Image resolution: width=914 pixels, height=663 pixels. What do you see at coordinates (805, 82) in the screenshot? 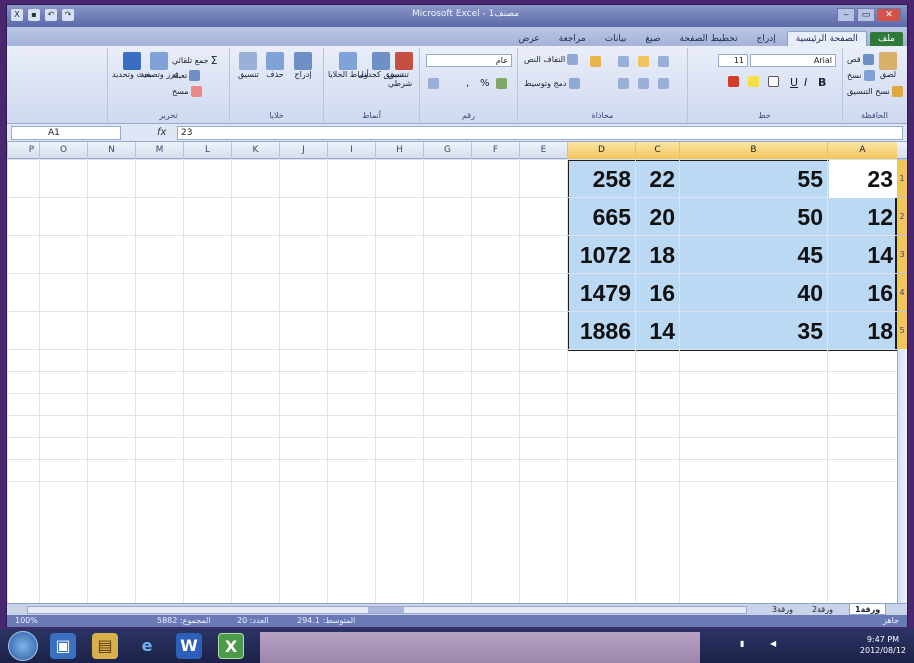
I see `italic-button: I` at bounding box center [805, 82].